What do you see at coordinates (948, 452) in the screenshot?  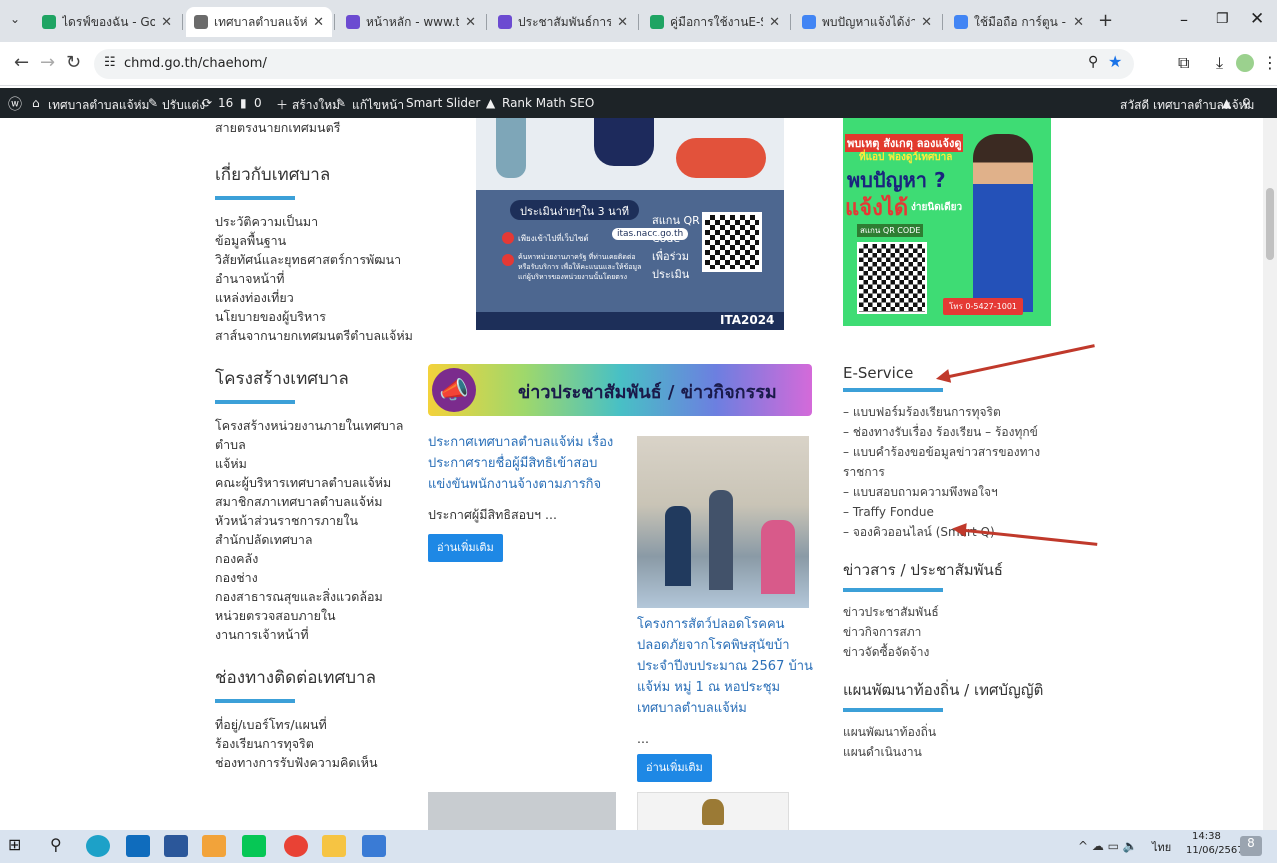 I see `eservice-link: – แบบคำร้องขอข้อมูลข่าวสารของทาง` at bounding box center [948, 452].